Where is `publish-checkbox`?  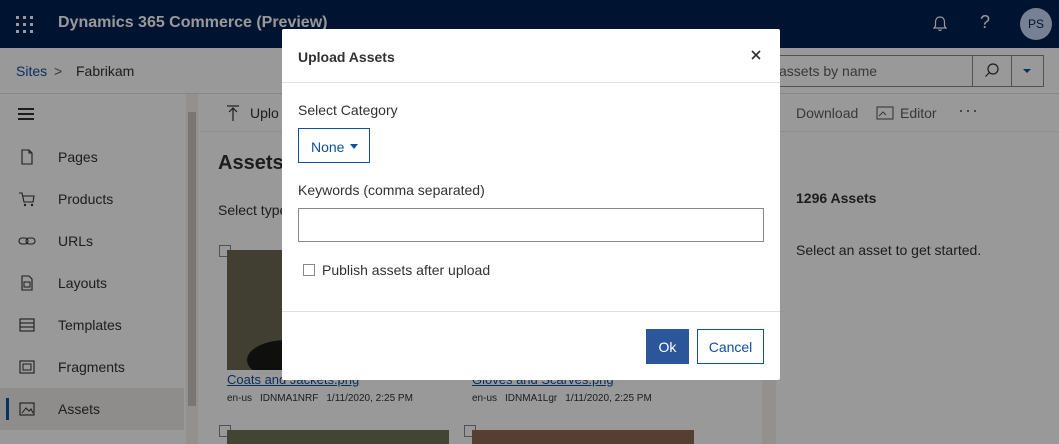 publish-checkbox is located at coordinates (309, 270).